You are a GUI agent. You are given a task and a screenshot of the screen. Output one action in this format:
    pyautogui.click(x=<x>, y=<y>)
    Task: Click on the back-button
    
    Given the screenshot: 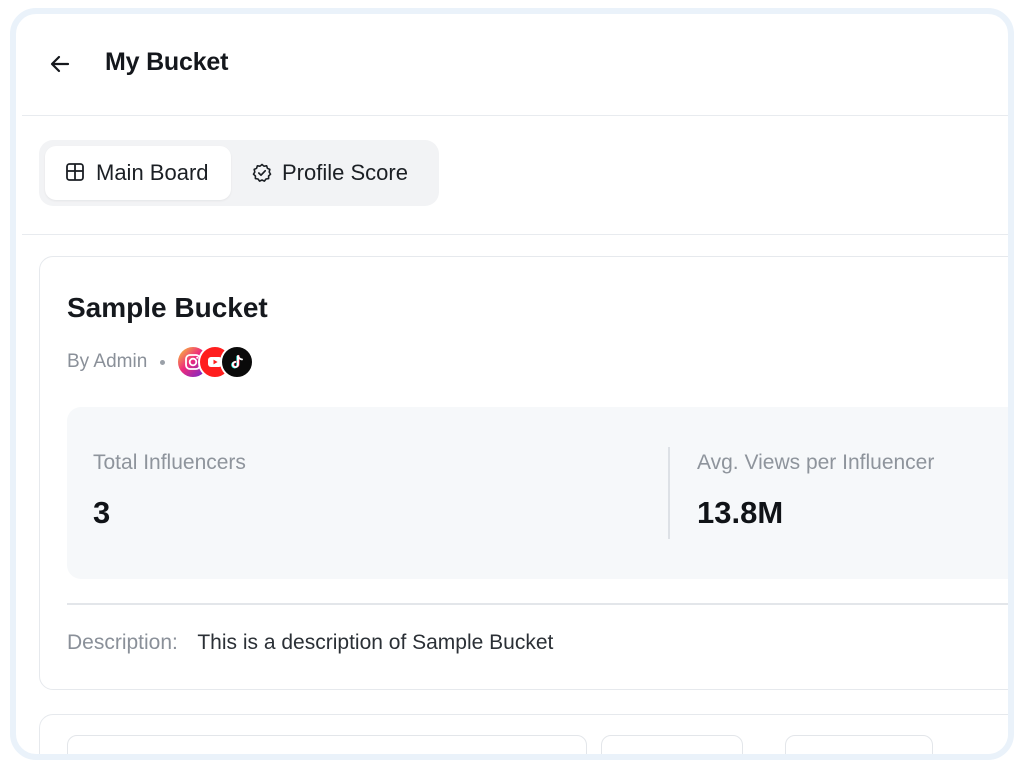 What is the action you would take?
    pyautogui.click(x=60, y=64)
    